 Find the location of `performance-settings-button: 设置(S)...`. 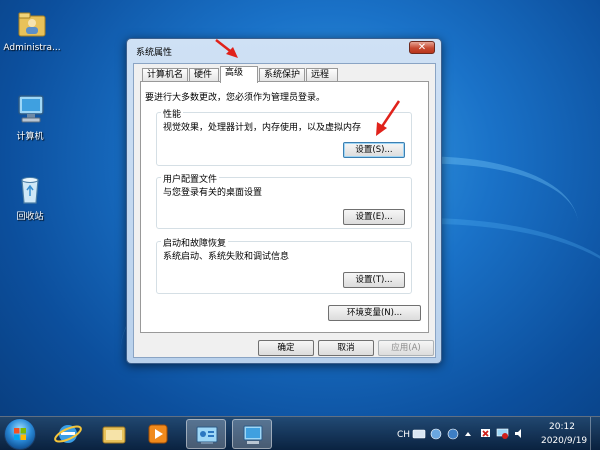

performance-settings-button: 设置(S)... is located at coordinates (374, 150).